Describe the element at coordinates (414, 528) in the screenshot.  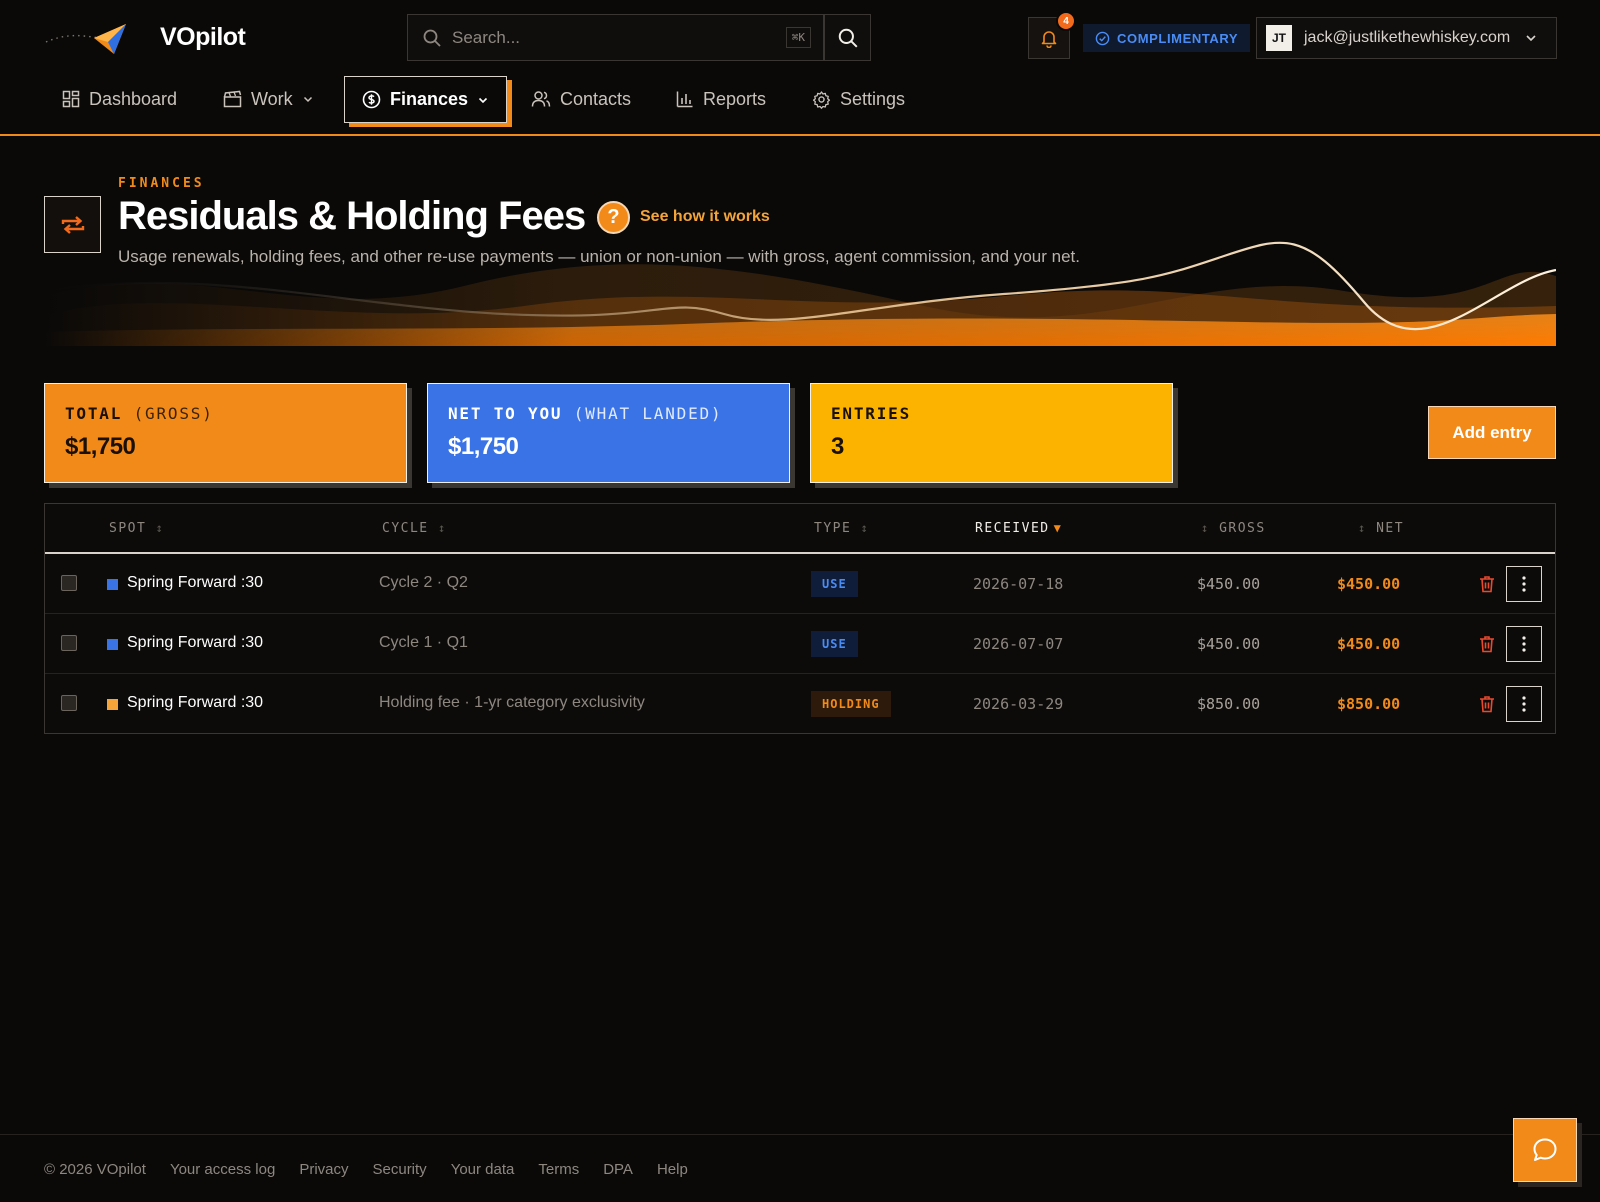
I see `column-header-cycle: CYCLE ↕` at that location.